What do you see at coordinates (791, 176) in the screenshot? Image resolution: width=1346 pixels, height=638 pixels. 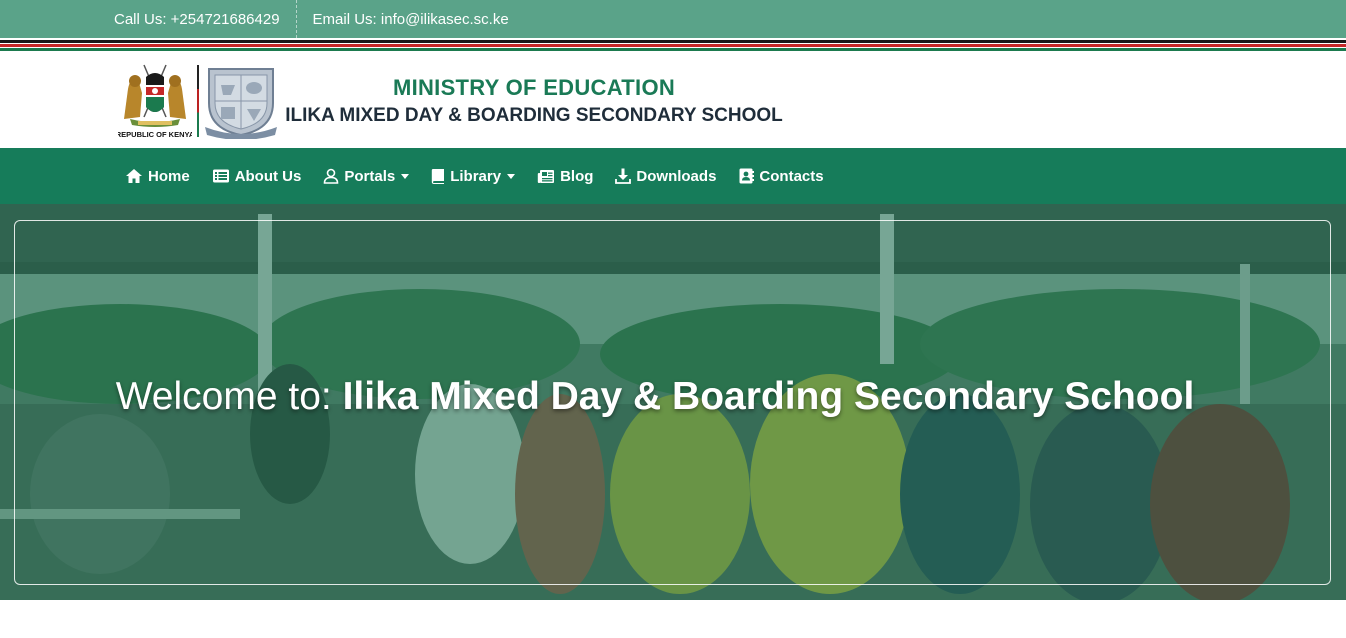 I see `nav-contacts-label: Contacts` at bounding box center [791, 176].